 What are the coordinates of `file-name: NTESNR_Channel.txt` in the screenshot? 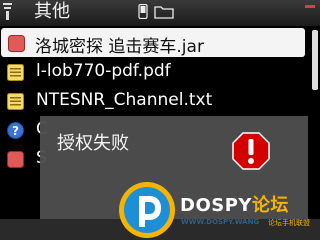 It's located at (124, 100).